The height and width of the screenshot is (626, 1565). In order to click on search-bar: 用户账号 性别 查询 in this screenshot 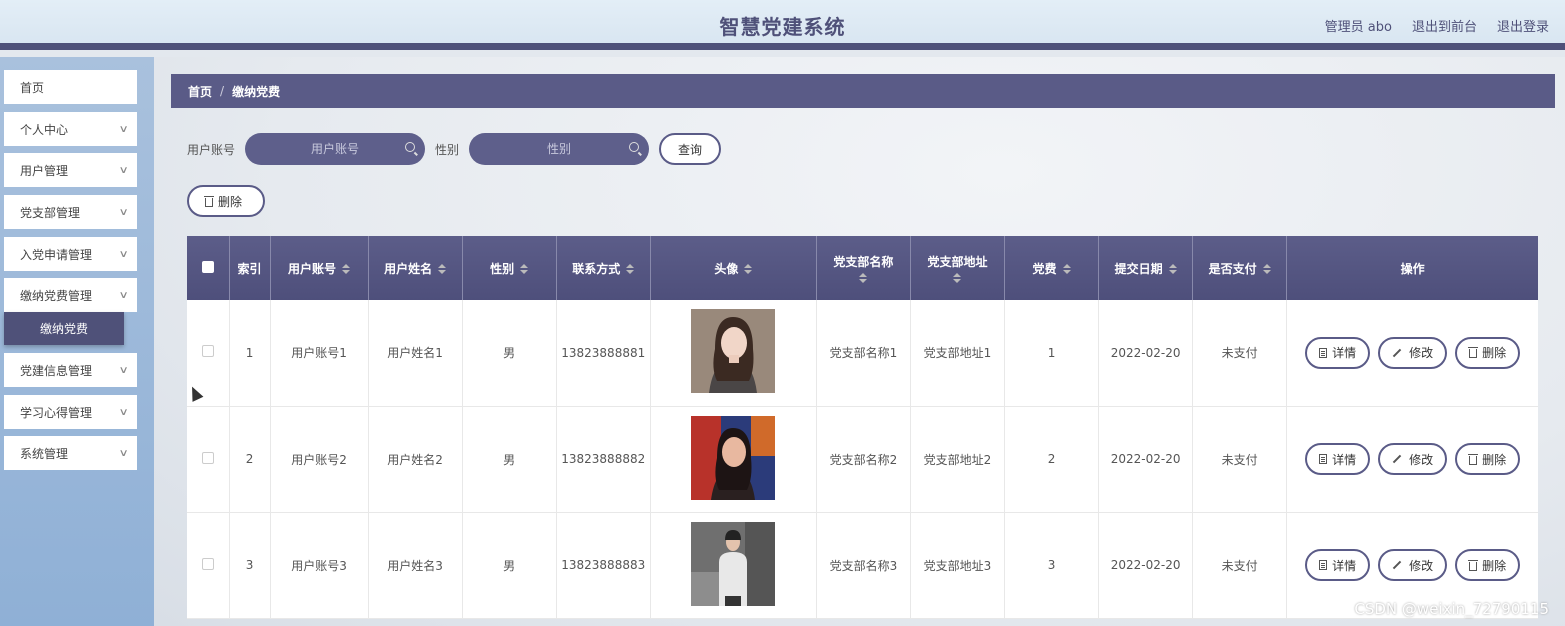, I will do `click(454, 149)`.